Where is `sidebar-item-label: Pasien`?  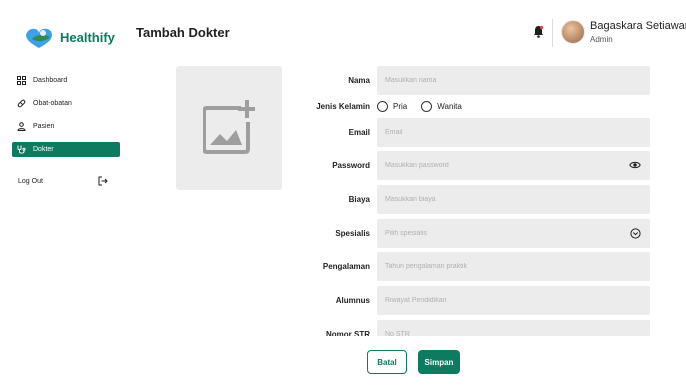
sidebar-item-label: Pasien is located at coordinates (44, 126).